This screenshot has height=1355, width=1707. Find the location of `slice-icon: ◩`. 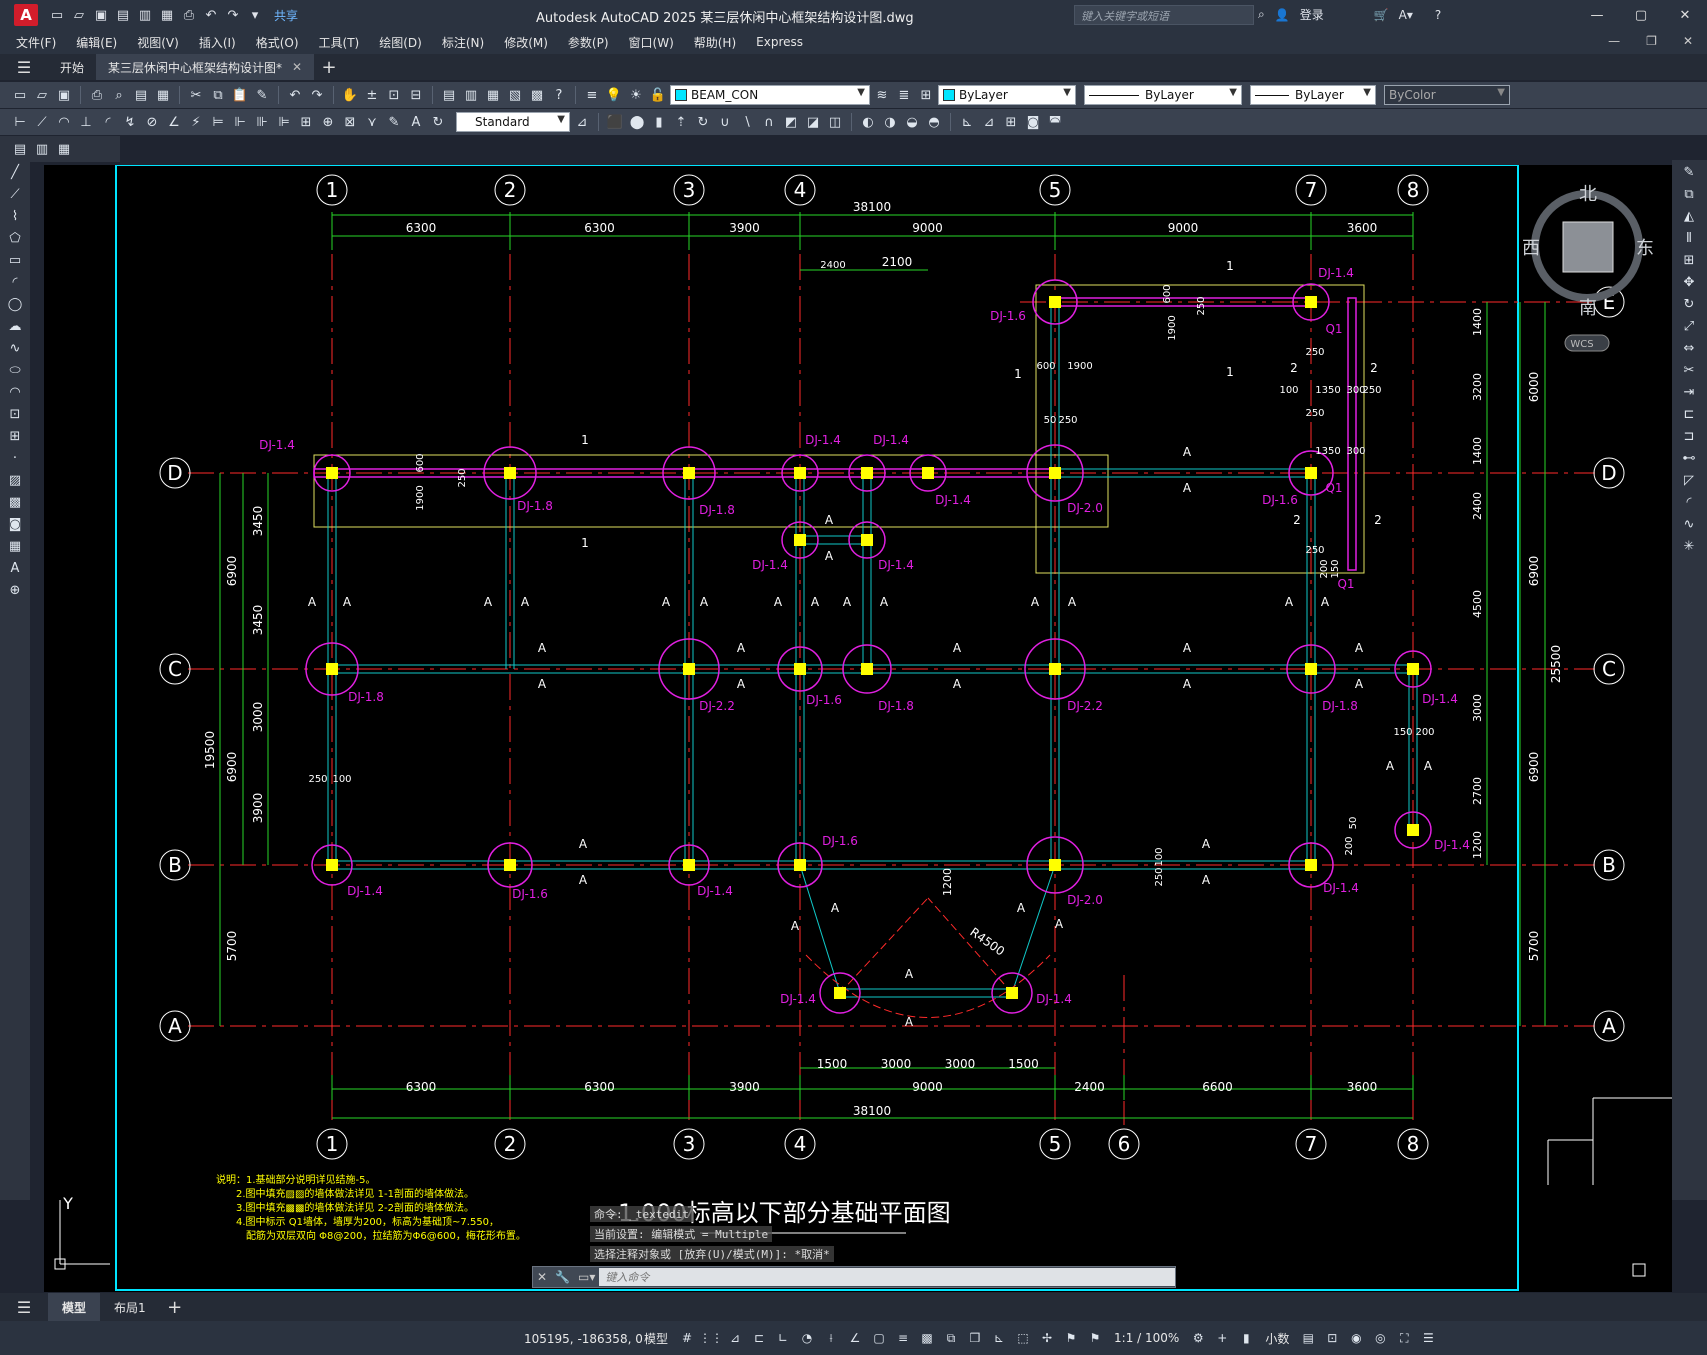

slice-icon: ◩ is located at coordinates (791, 122).